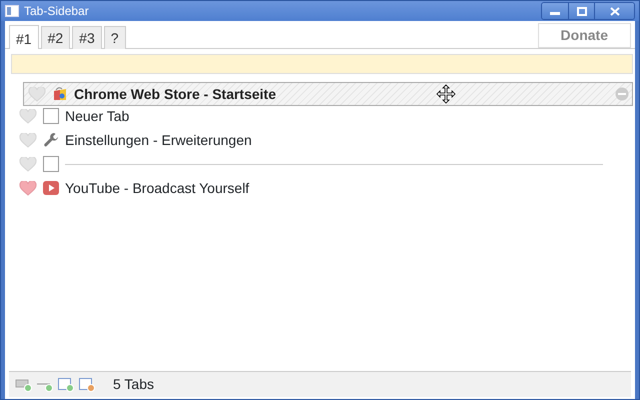 Image resolution: width=640 pixels, height=400 pixels. Describe the element at coordinates (66, 385) in the screenshot. I see `new-window-icon` at that location.